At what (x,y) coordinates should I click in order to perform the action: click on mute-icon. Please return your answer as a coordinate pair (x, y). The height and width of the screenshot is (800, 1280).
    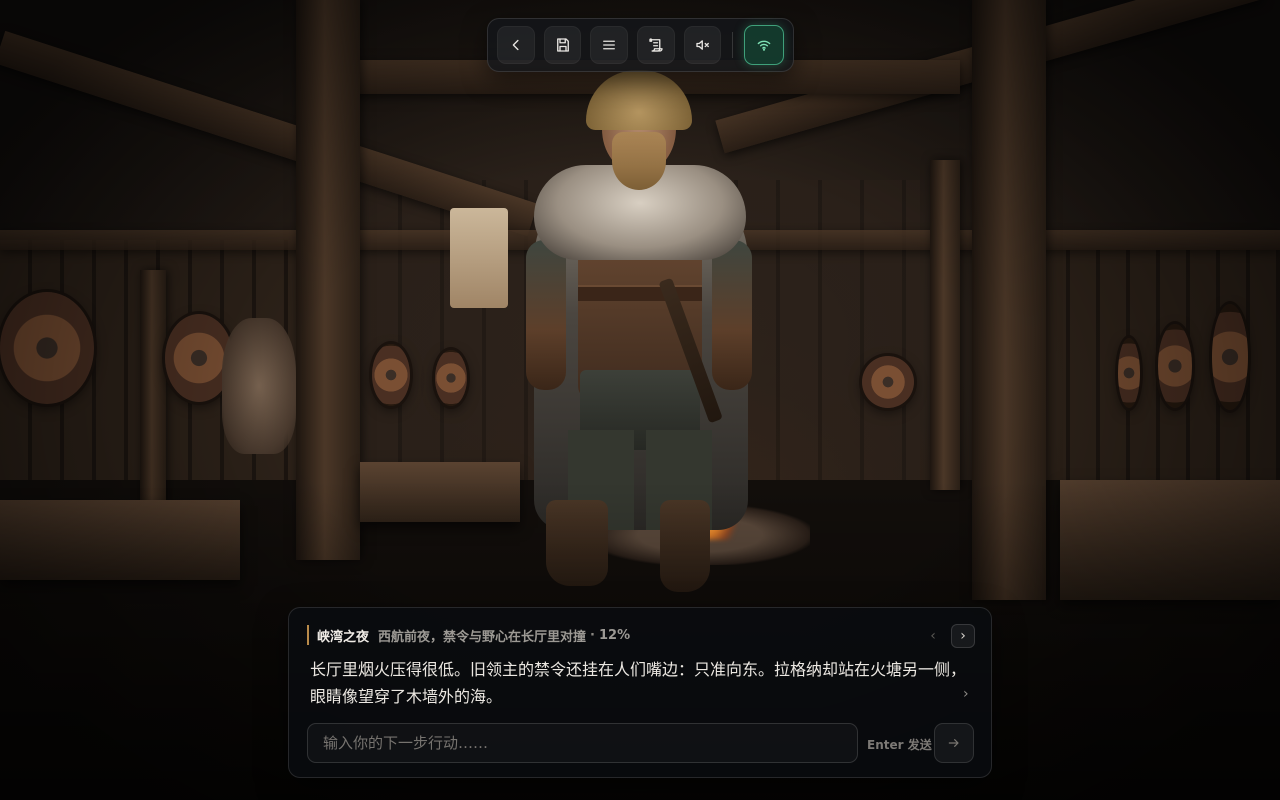
    Looking at the image, I should click on (702, 45).